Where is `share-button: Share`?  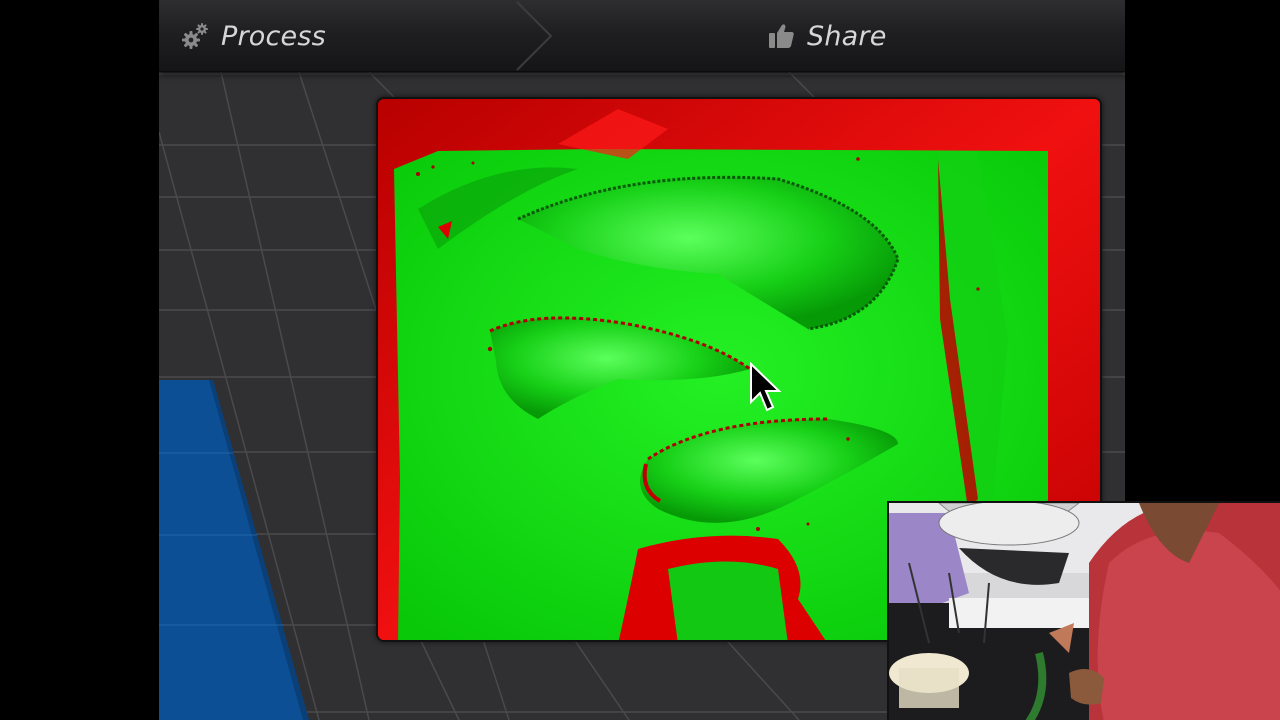 share-button: Share is located at coordinates (826, 36).